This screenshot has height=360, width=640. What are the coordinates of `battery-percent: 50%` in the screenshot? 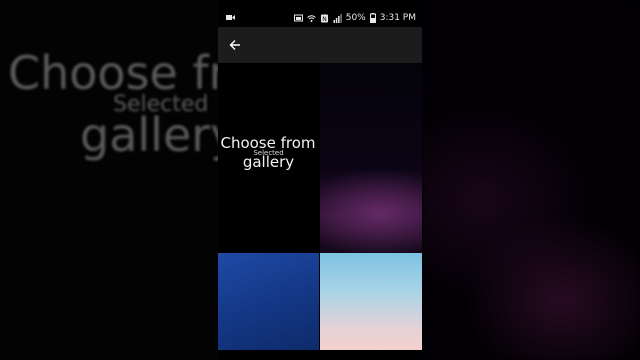 It's located at (355, 18).